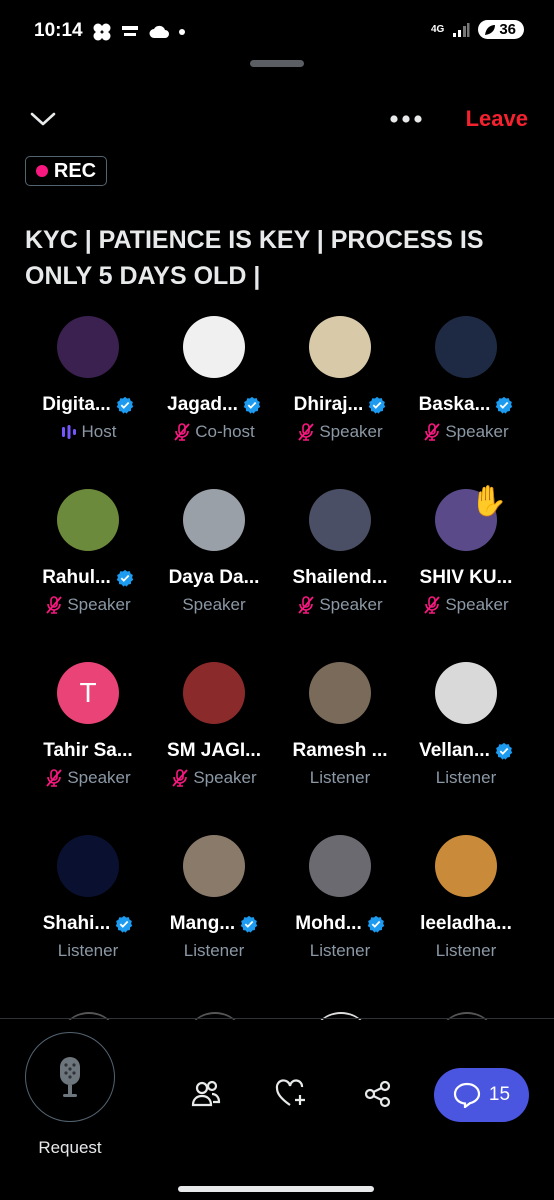 This screenshot has width=554, height=1200. Describe the element at coordinates (277, 63) in the screenshot. I see `drag-handle` at that location.